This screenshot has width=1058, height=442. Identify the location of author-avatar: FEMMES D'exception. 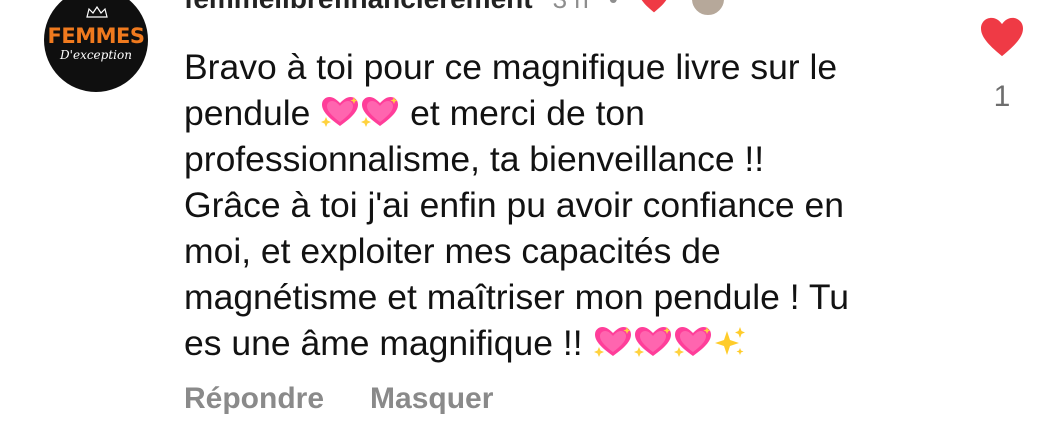
(96, 46).